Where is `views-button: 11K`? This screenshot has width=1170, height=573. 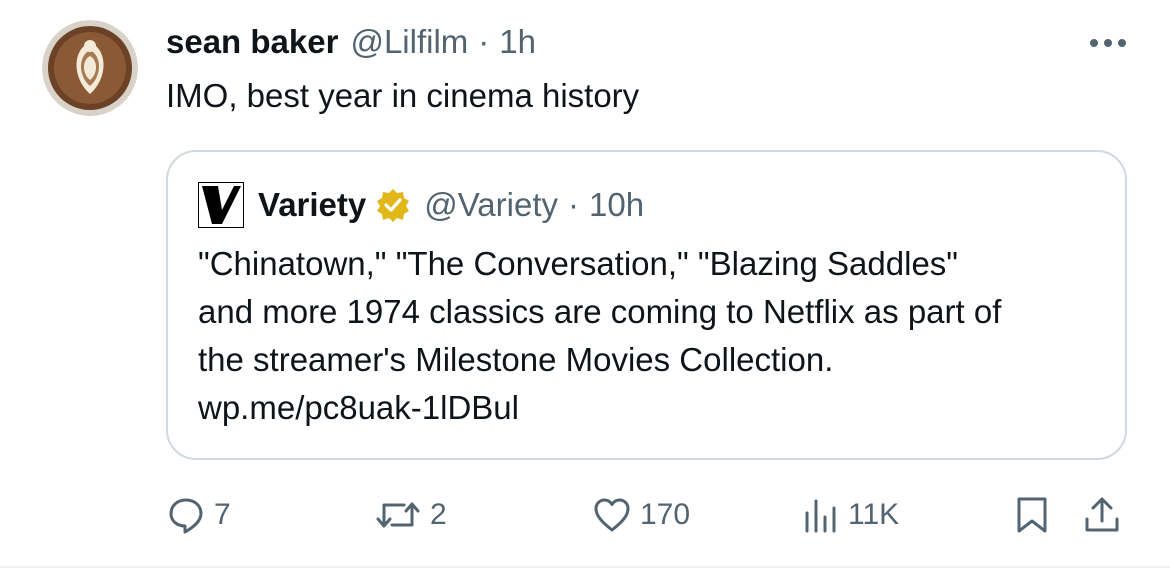
views-button: 11K is located at coordinates (849, 515).